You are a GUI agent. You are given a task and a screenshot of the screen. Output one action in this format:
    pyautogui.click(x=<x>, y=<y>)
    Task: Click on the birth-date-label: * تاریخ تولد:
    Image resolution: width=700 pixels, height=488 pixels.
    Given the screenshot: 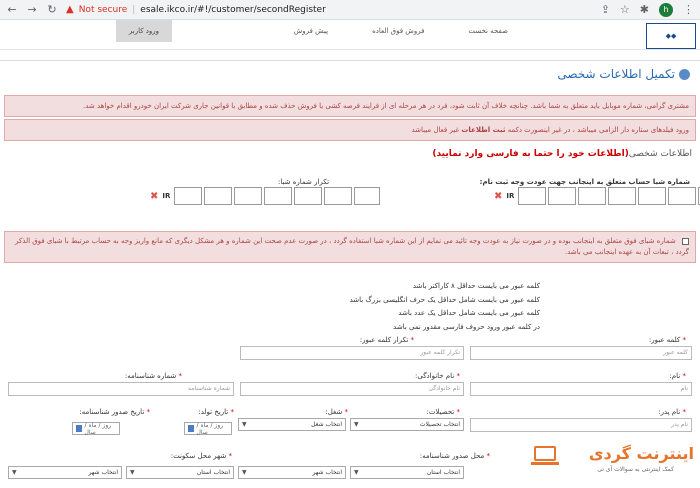 What is the action you would take?
    pyautogui.click(x=216, y=412)
    